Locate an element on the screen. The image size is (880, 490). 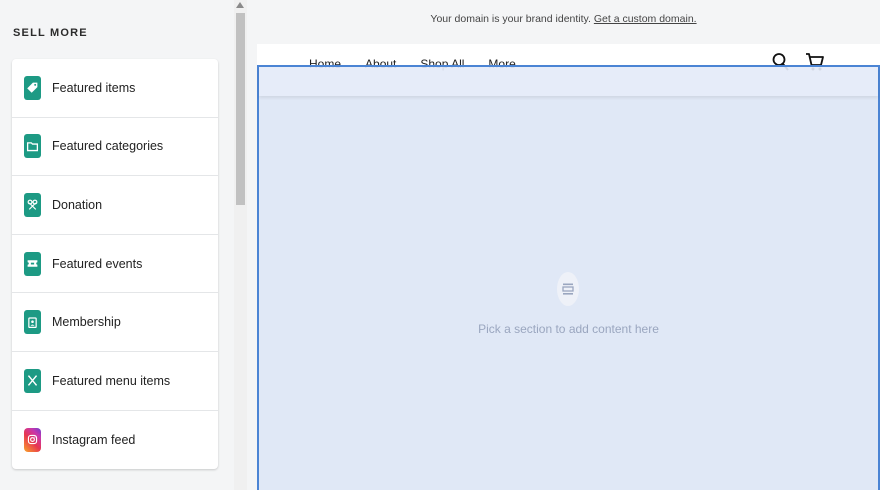
item-featured-menu-items: Featured menu items is located at coordinates (115, 381).